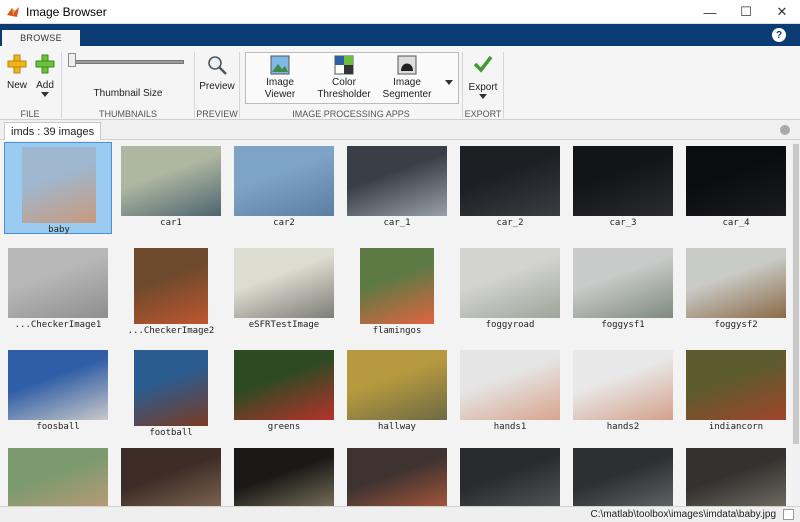 This screenshot has width=800, height=522. What do you see at coordinates (407, 65) in the screenshot?
I see `image-segmenter-icon` at bounding box center [407, 65].